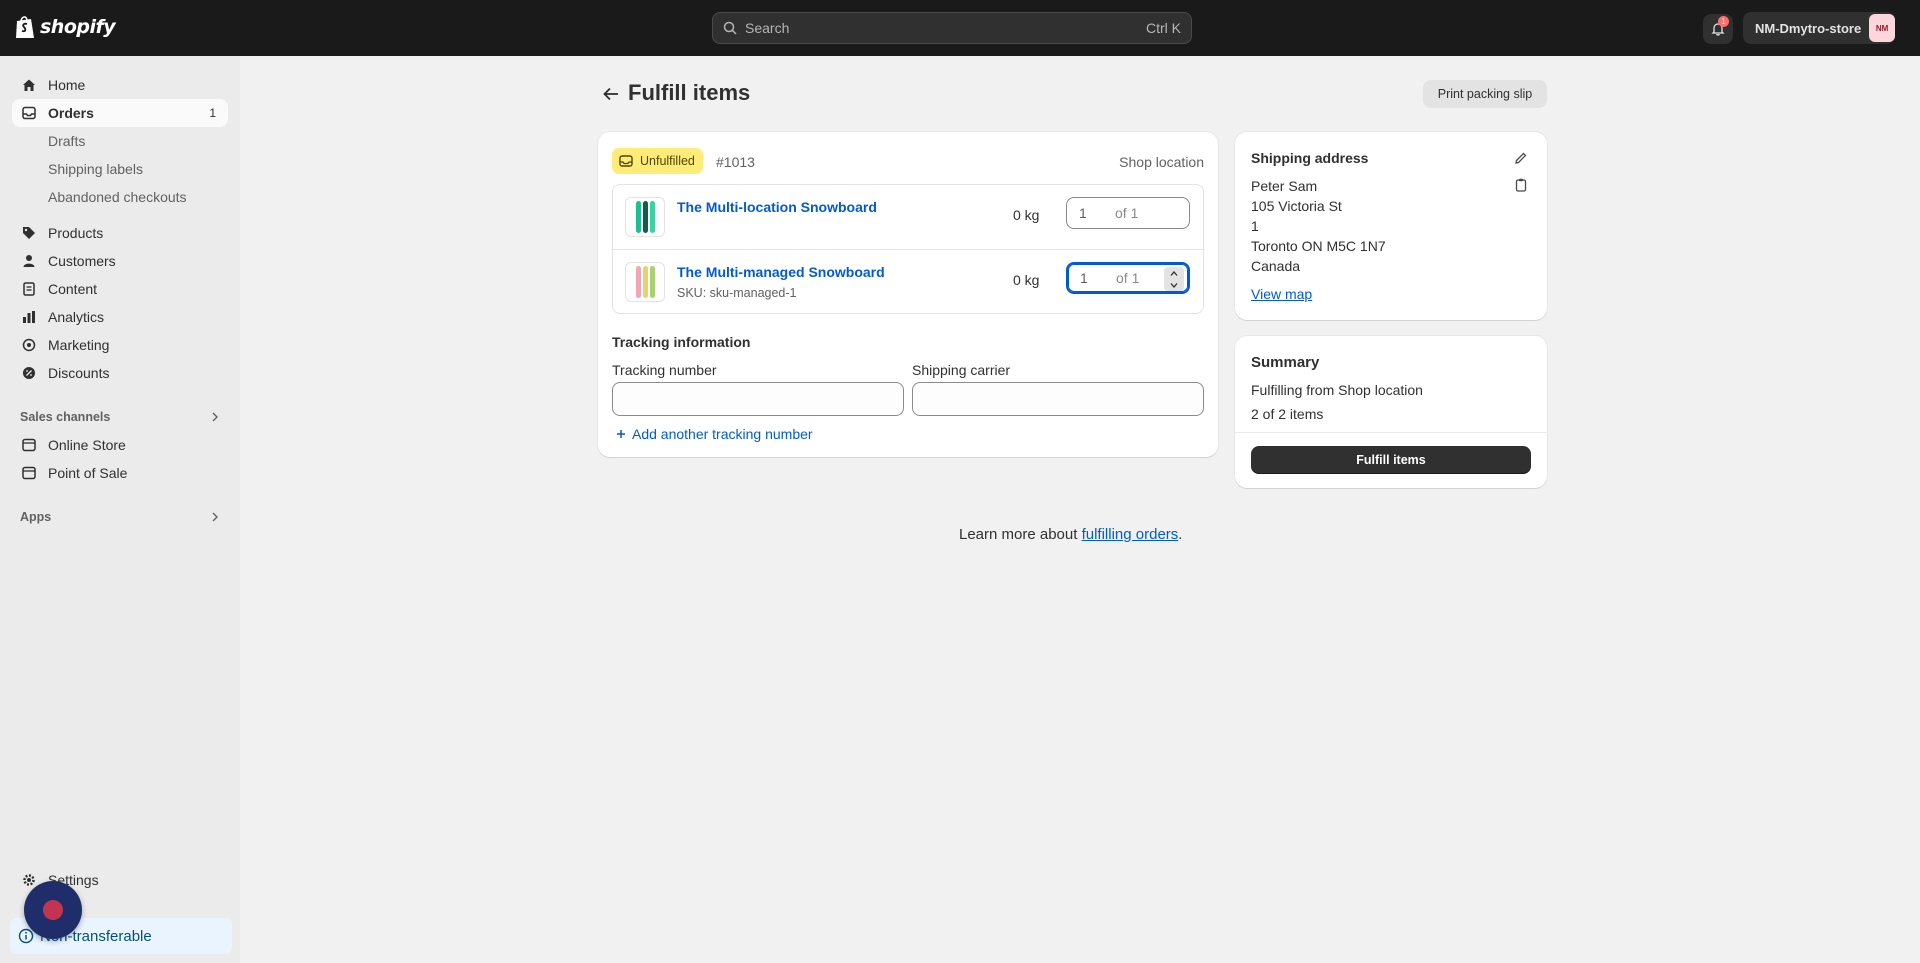 The width and height of the screenshot is (1920, 963). What do you see at coordinates (65, 417) in the screenshot?
I see `section-label: Sales channels` at bounding box center [65, 417].